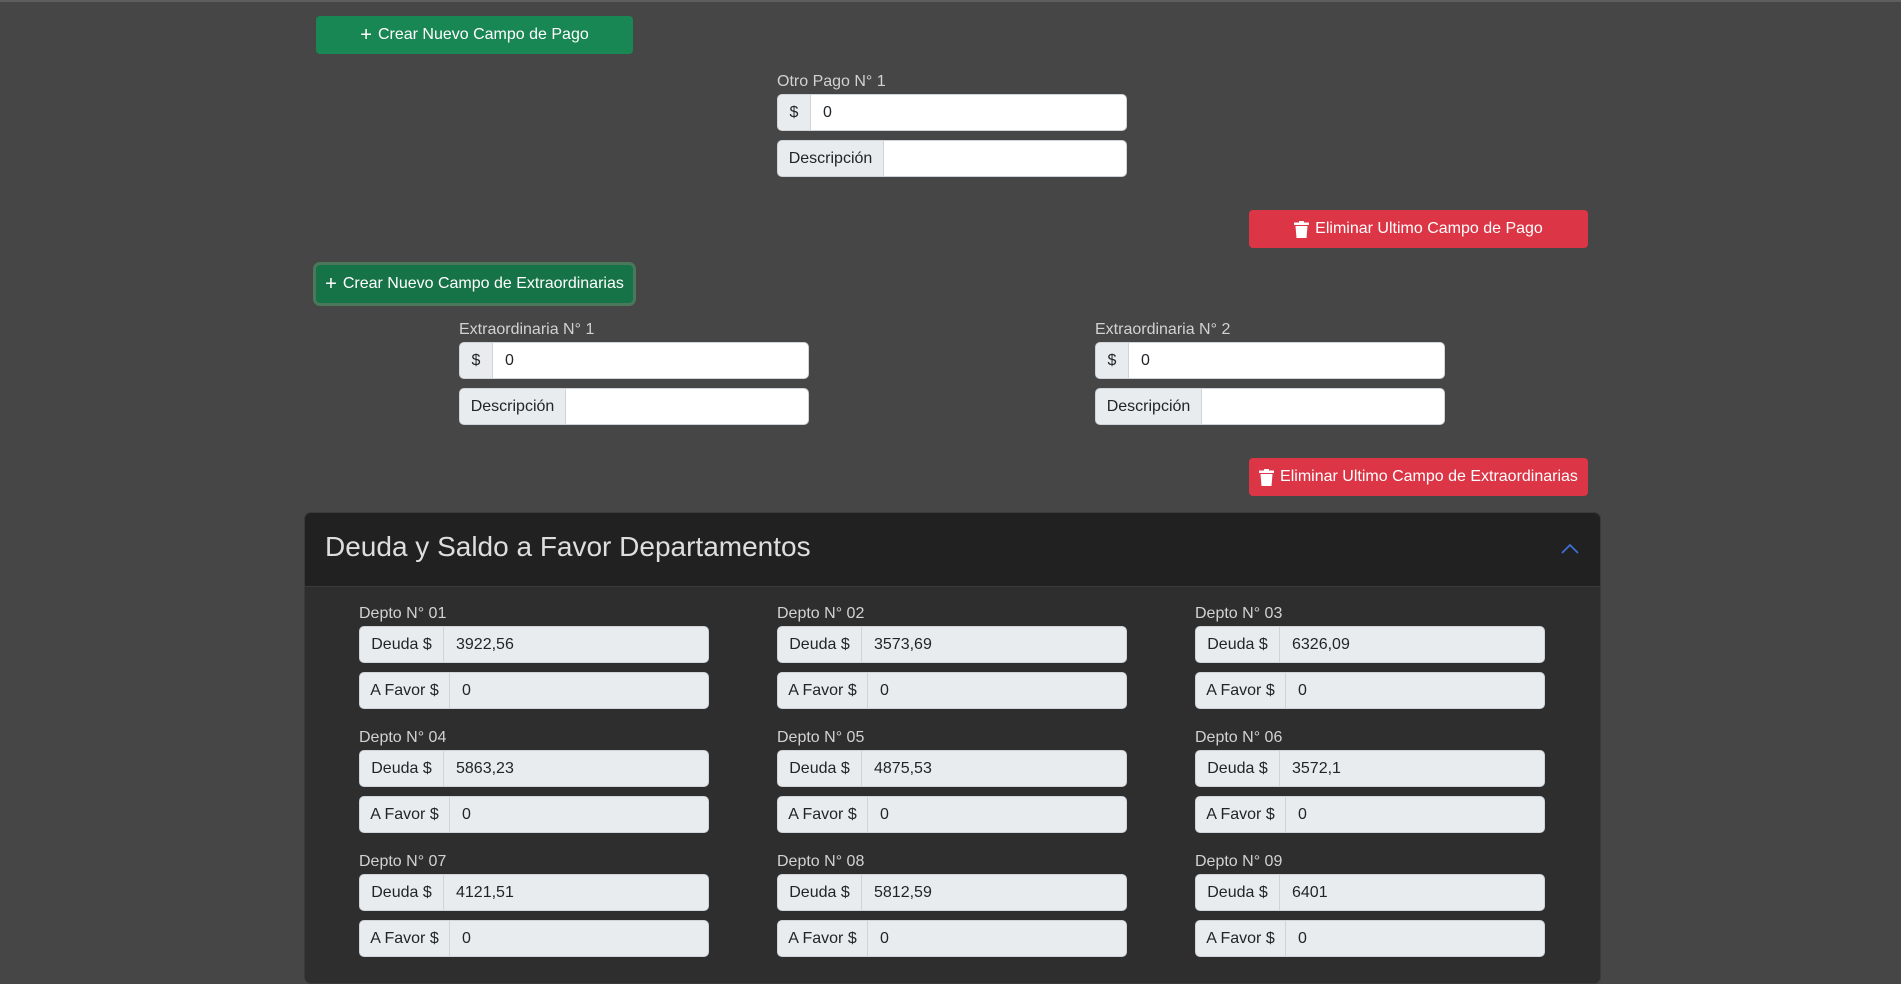  Describe the element at coordinates (687, 406) in the screenshot. I see `extraordinaria-1-description-input` at that location.